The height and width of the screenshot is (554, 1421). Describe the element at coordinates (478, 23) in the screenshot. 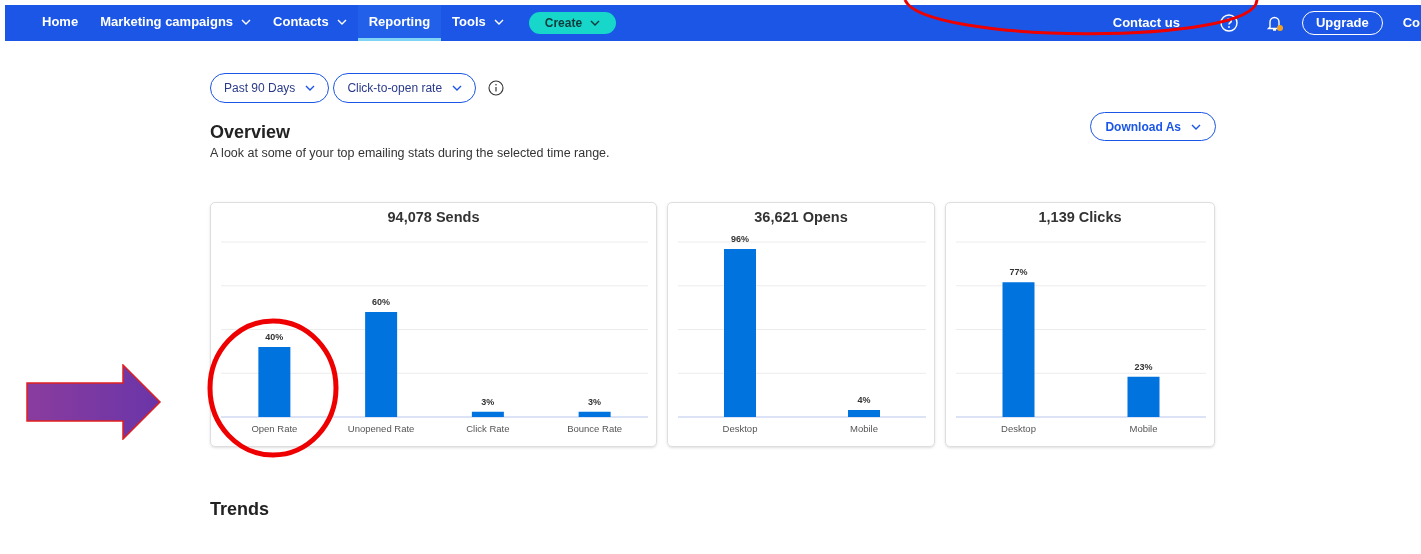

I see `nav-tab: Tools` at that location.